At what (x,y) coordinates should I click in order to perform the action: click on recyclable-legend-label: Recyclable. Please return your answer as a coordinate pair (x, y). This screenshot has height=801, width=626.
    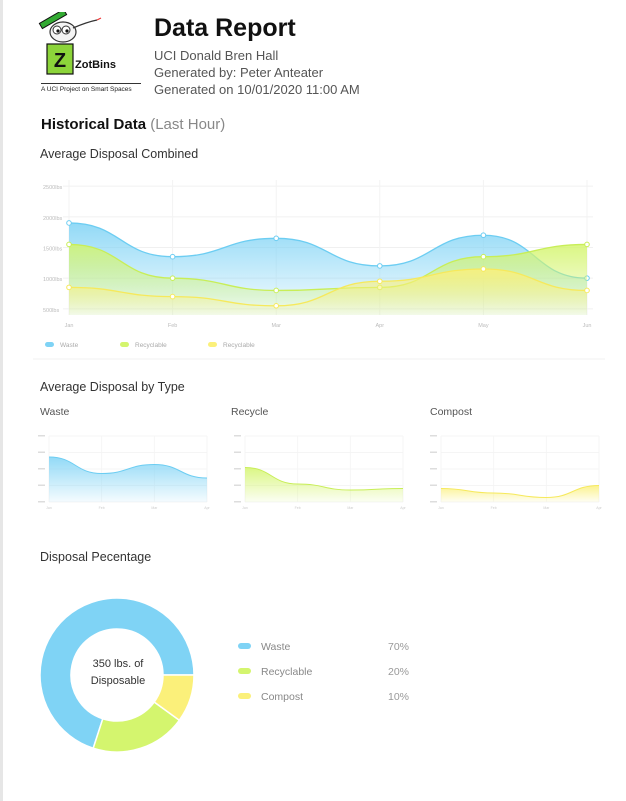
    Looking at the image, I should click on (287, 672).